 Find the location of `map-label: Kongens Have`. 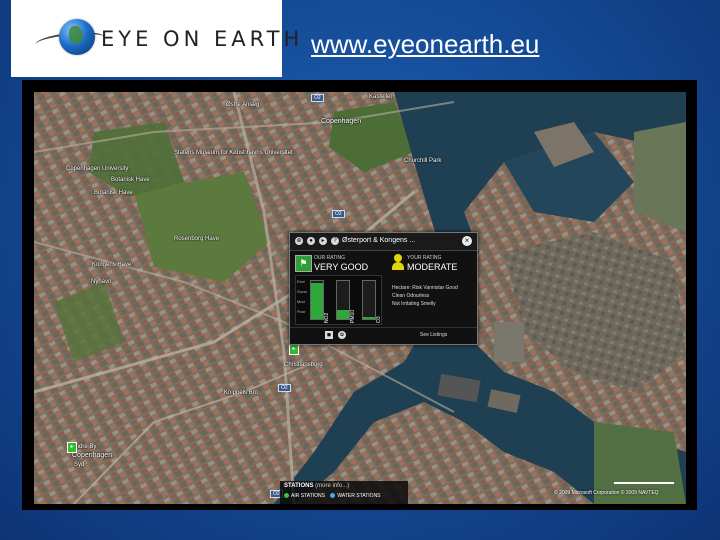

map-label: Kongens Have is located at coordinates (112, 265).